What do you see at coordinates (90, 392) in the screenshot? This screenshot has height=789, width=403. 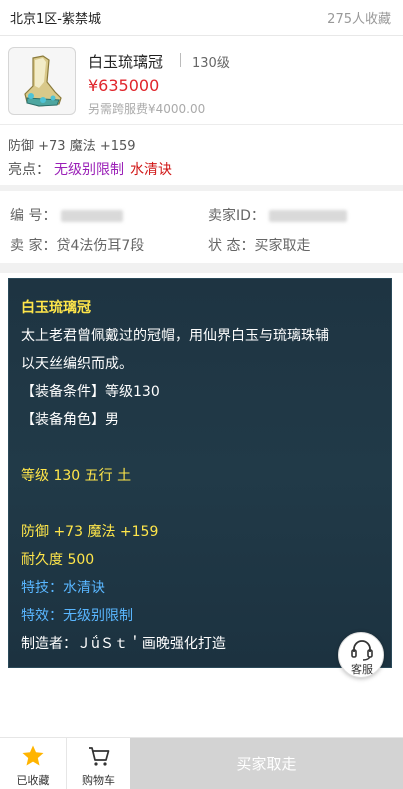 I see `equip-condition: 【装备条件】等级130` at bounding box center [90, 392].